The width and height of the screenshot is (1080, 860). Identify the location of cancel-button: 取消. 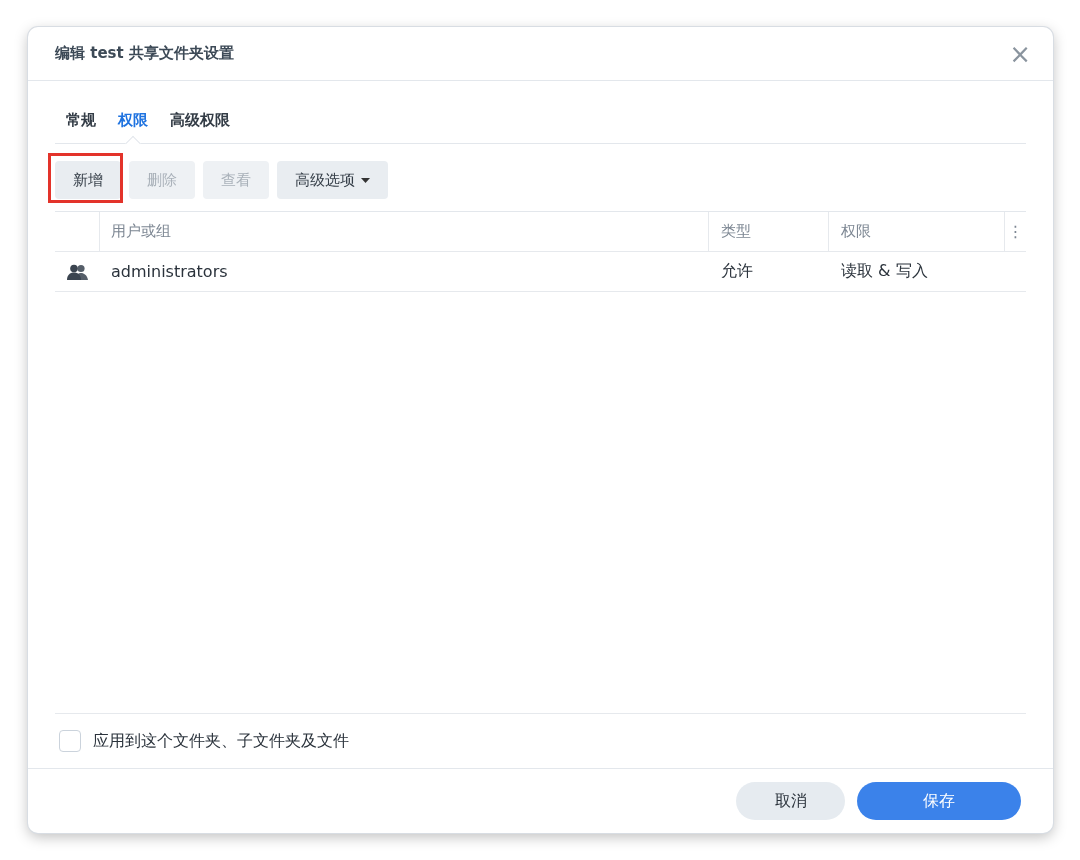
(790, 801).